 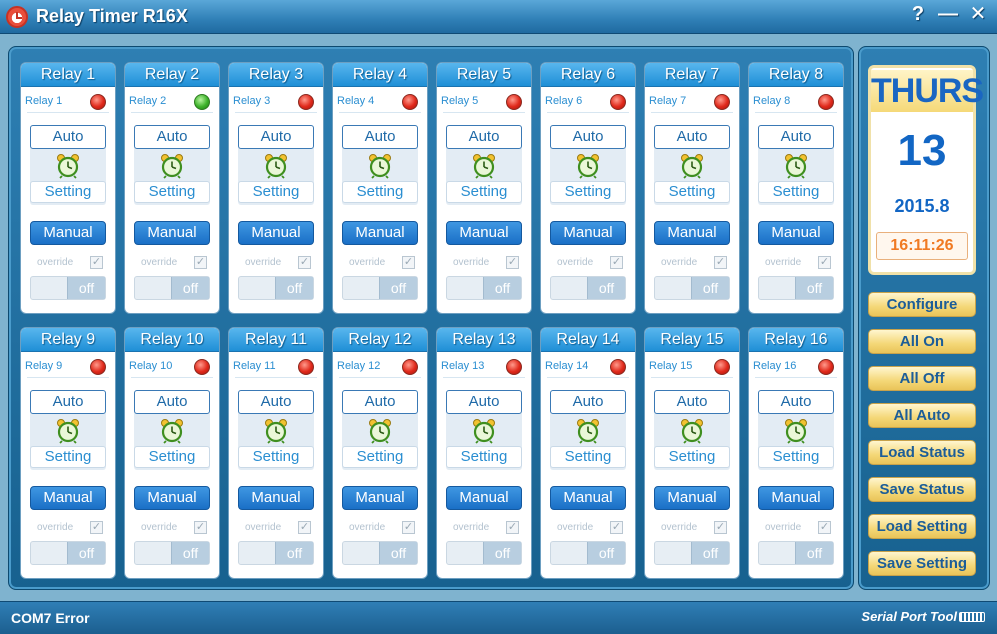 I want to click on configure-button: Configure, so click(x=922, y=304).